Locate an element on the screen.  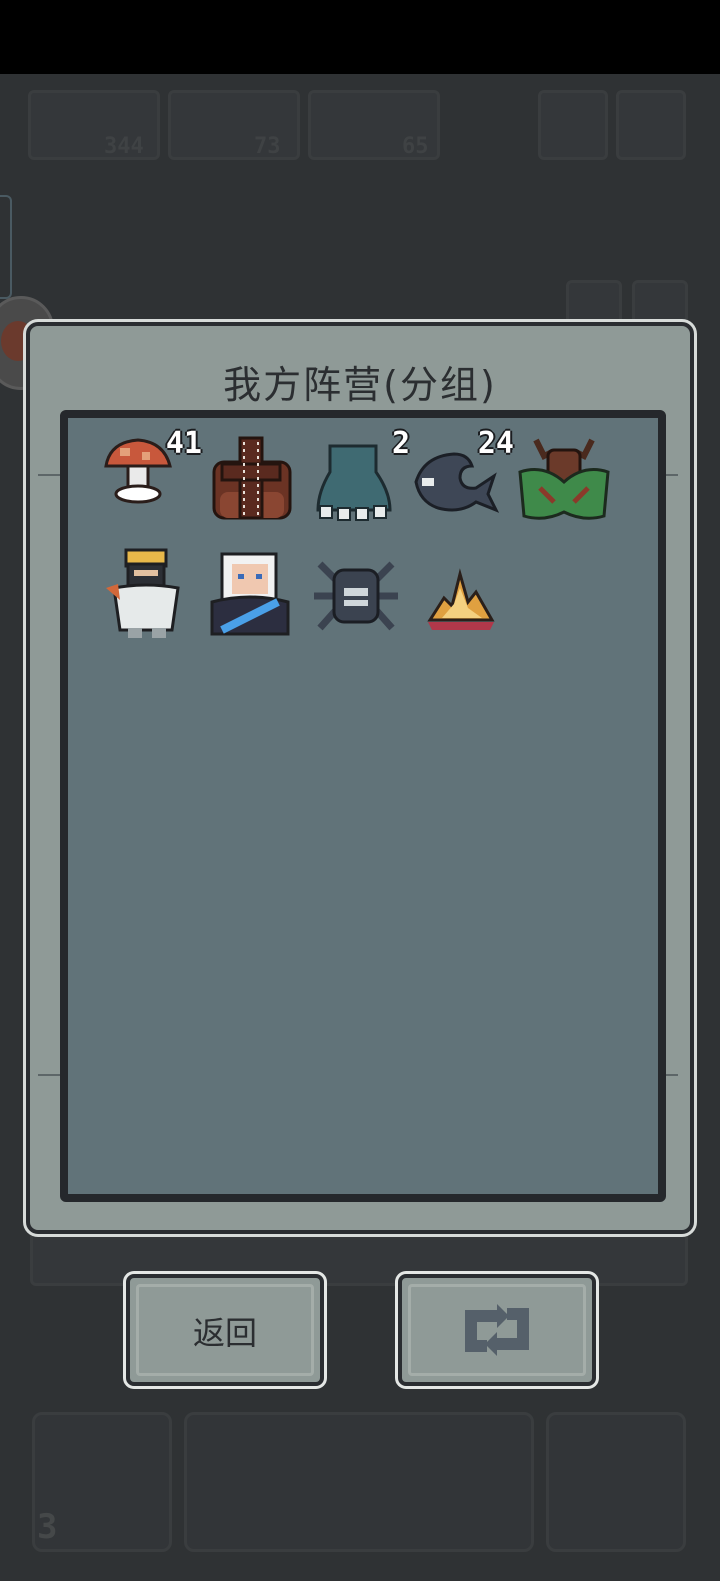
sack-icon is located at coordinates (252, 478).